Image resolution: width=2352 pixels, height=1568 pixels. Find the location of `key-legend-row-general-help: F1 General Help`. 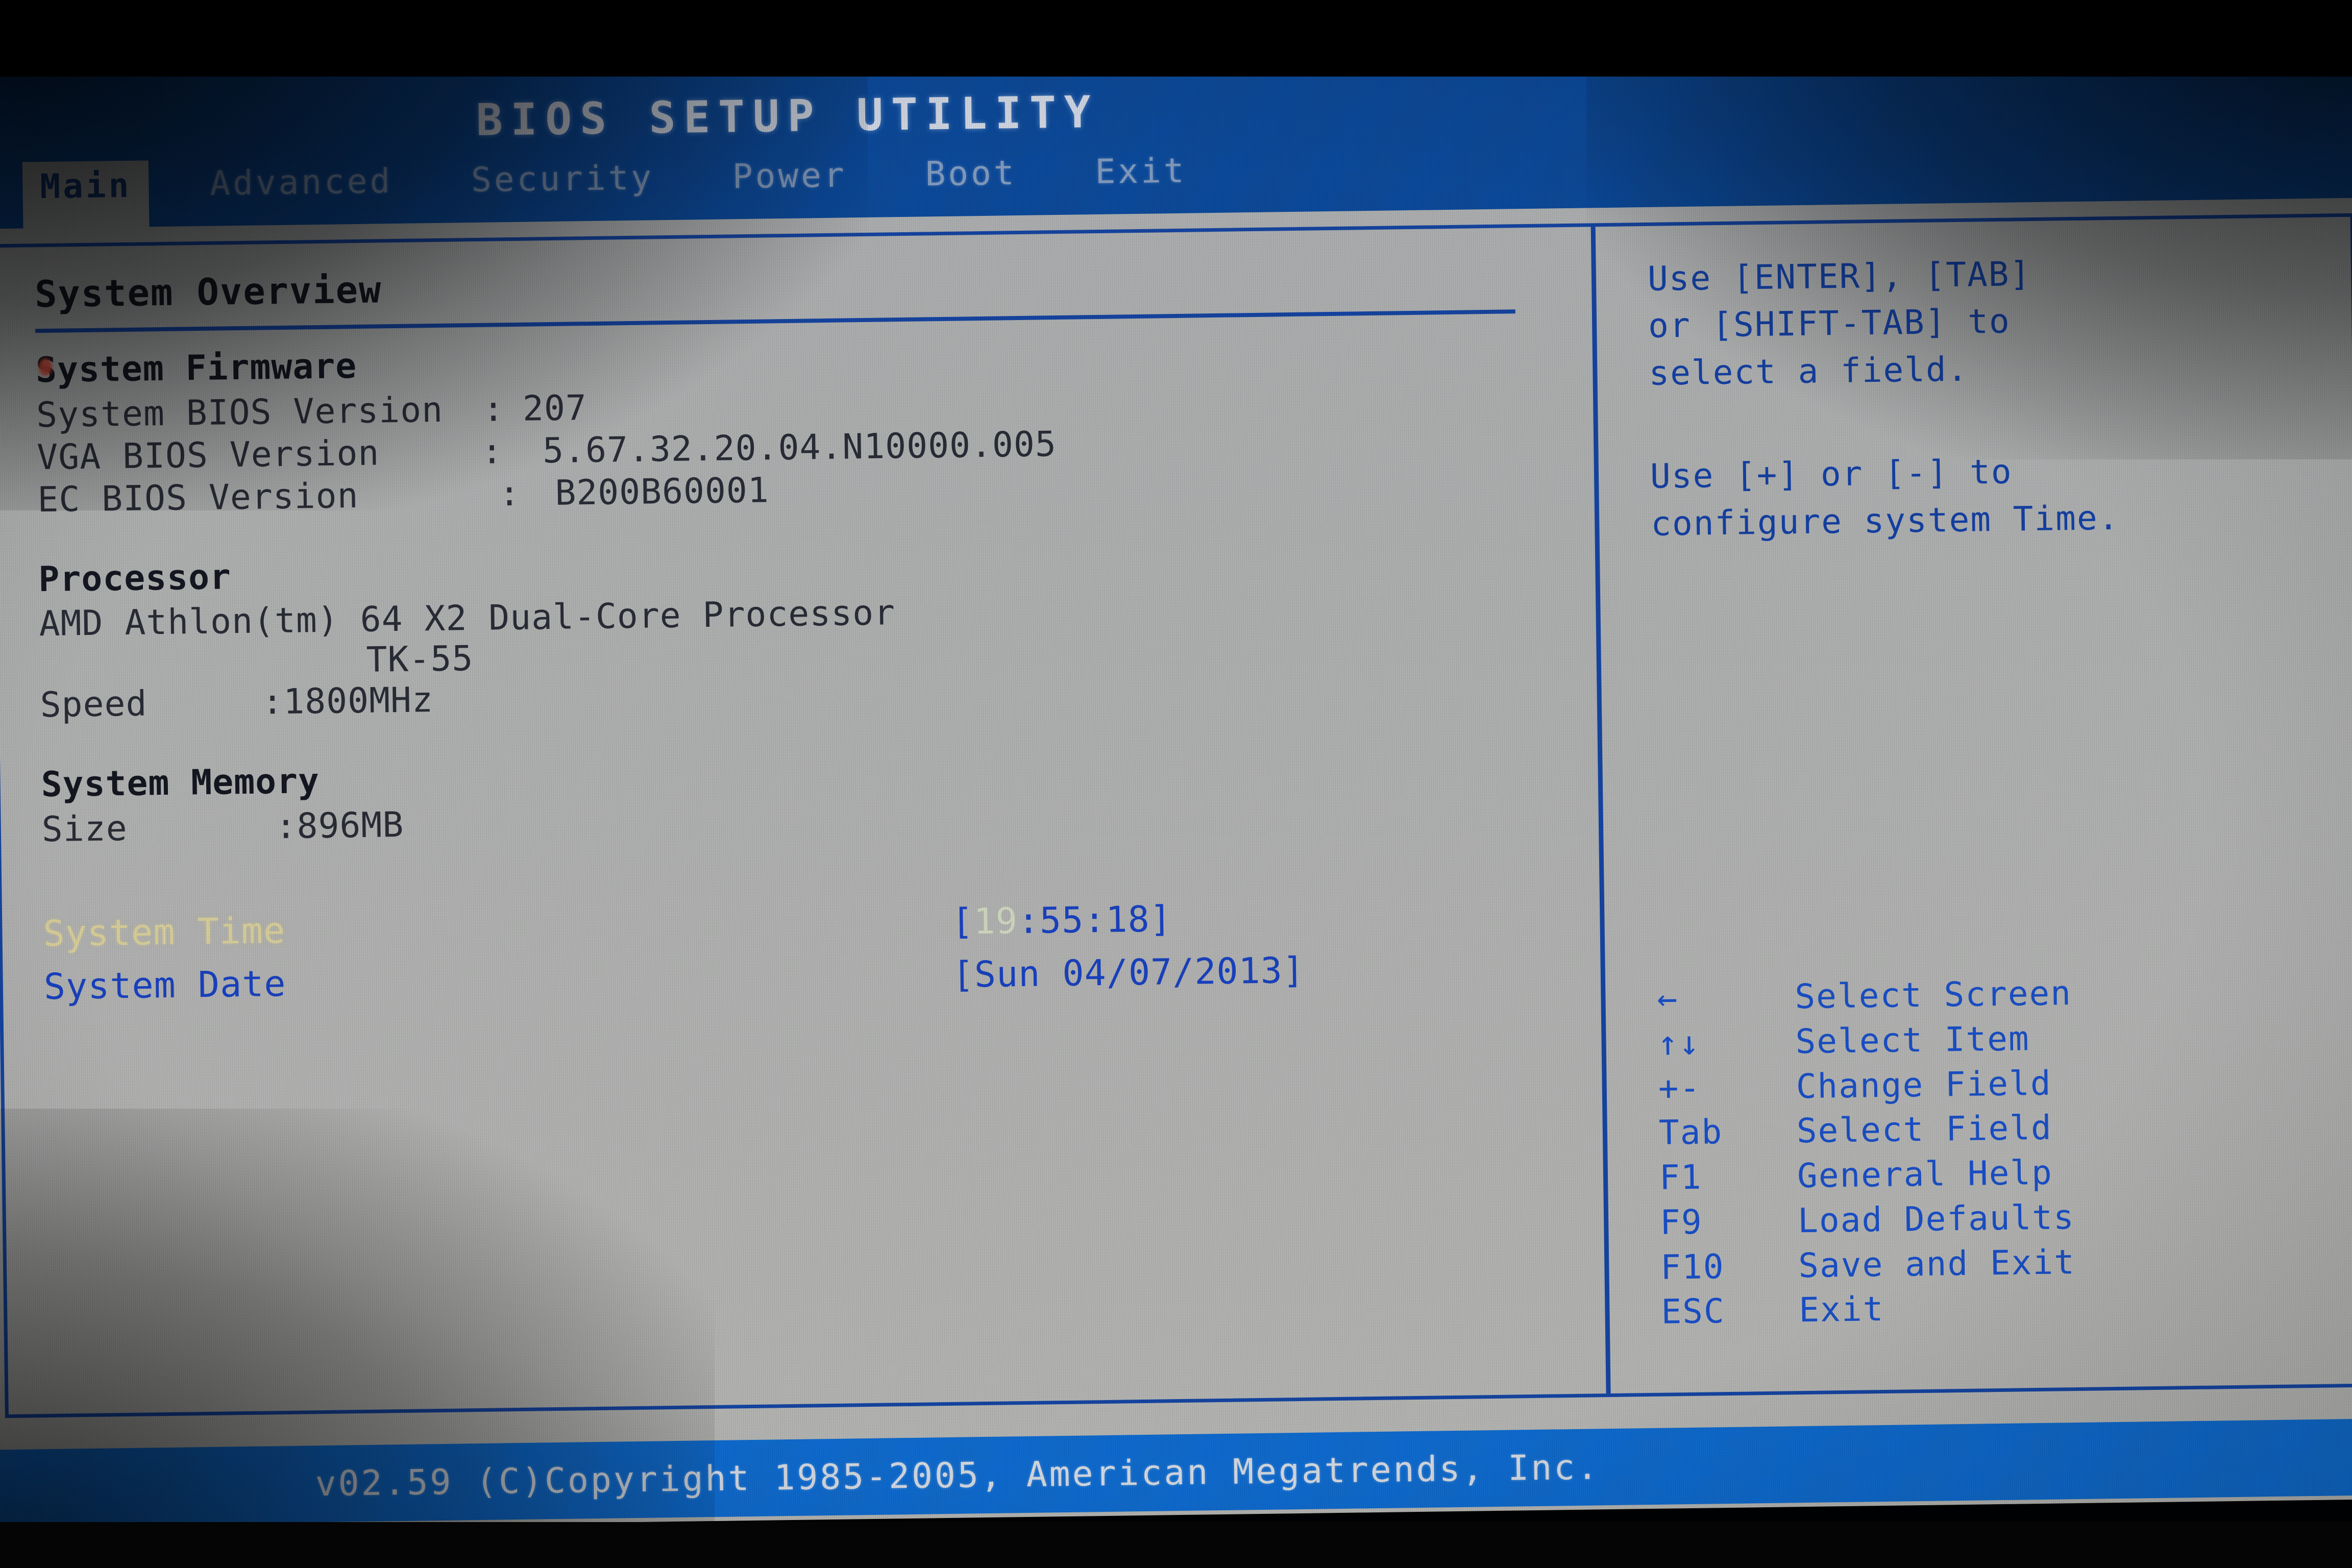

key-legend-row-general-help: F1 General Help is located at coordinates (1867, 1175).